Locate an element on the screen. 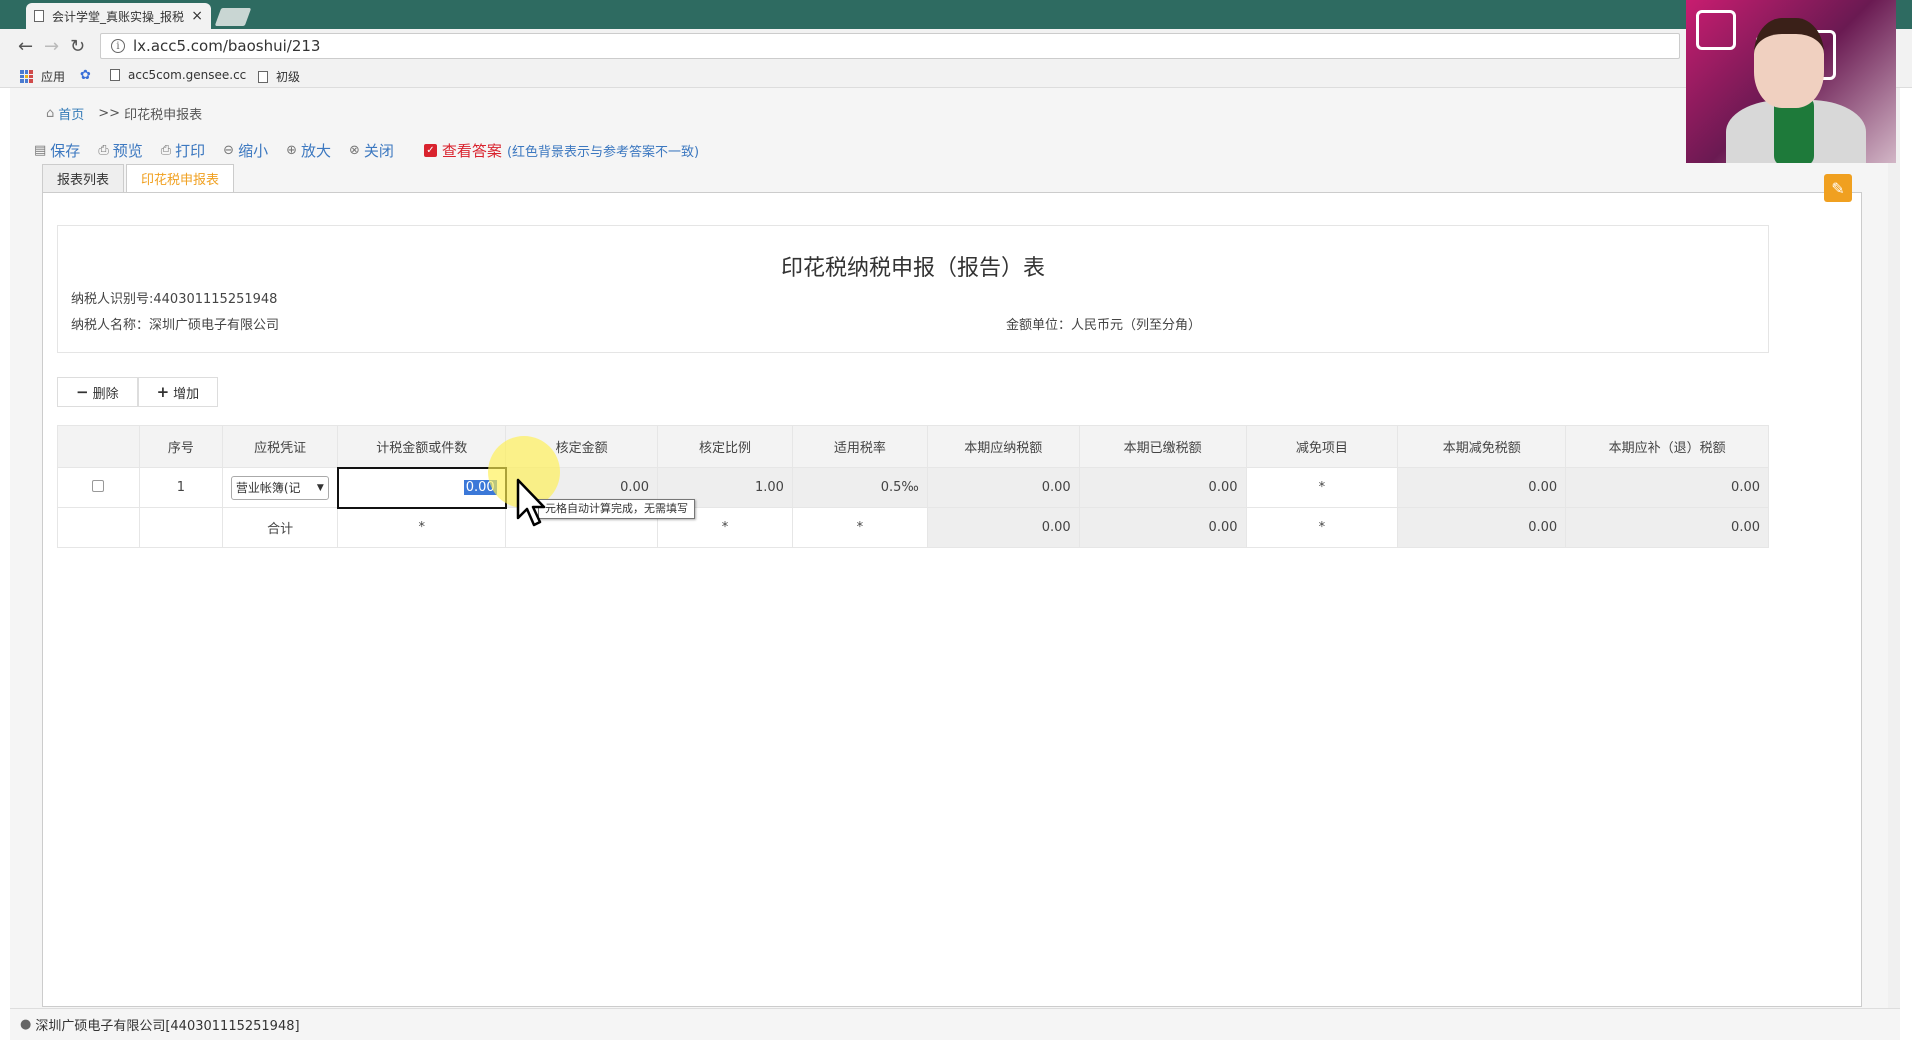 This screenshot has width=1912, height=1040. total-label: 合计 is located at coordinates (280, 527).